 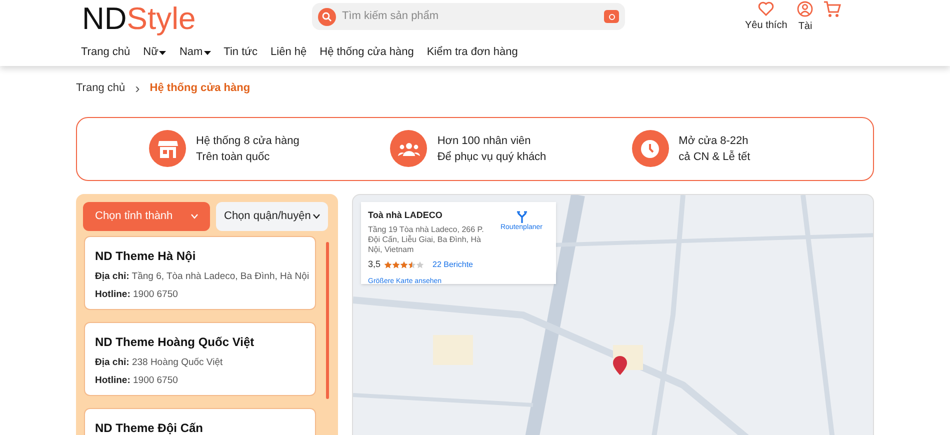 What do you see at coordinates (327, 17) in the screenshot?
I see `search-icon` at bounding box center [327, 17].